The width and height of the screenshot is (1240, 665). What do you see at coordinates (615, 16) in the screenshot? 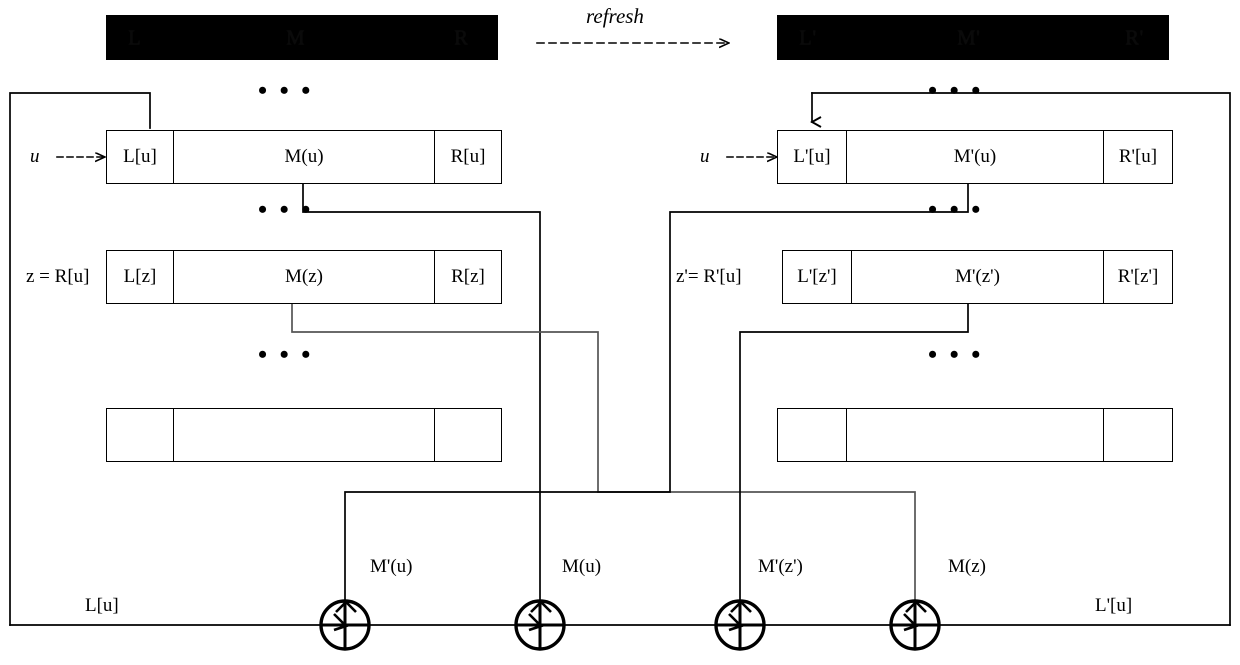
I see `refresh-label: refresh` at bounding box center [615, 16].